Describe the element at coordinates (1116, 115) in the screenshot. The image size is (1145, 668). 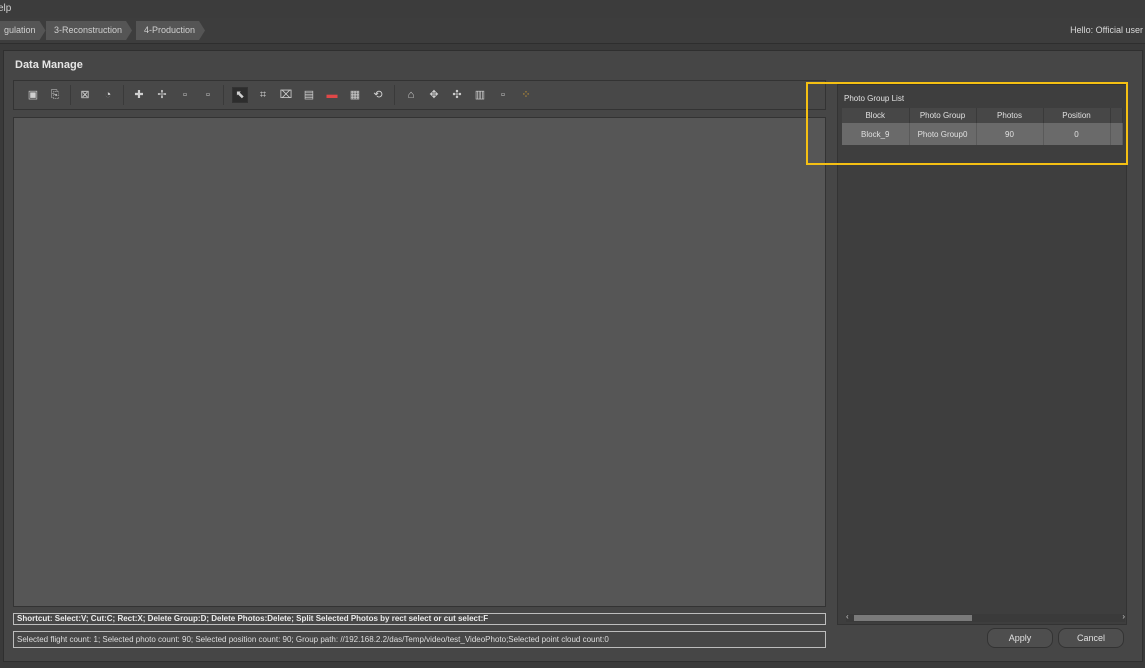
I see `column-header-extra` at that location.